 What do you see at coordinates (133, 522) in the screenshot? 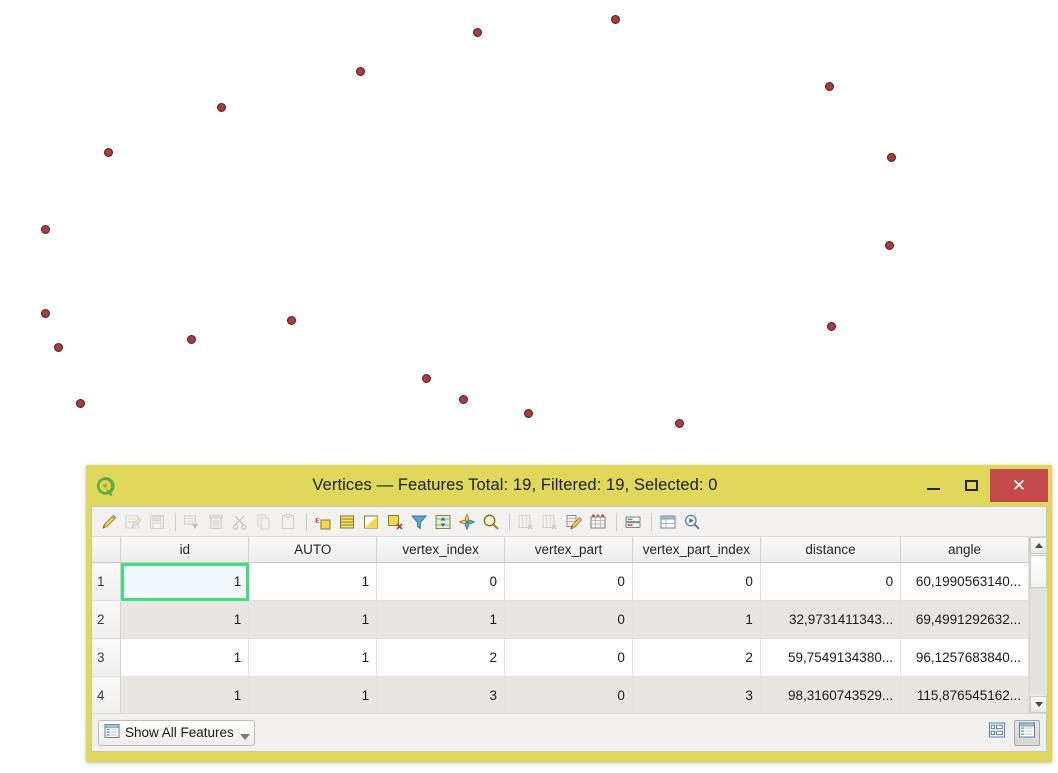
I see `multi-edit-icon` at bounding box center [133, 522].